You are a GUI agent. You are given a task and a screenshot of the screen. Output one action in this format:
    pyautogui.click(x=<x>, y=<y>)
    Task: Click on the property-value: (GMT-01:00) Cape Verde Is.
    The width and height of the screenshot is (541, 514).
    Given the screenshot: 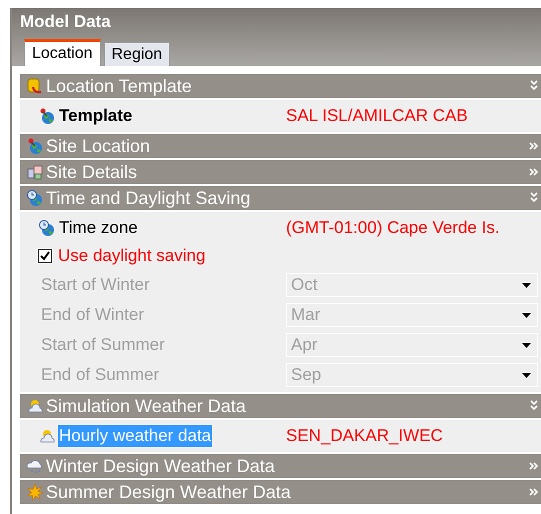 What is the action you would take?
    pyautogui.click(x=393, y=228)
    